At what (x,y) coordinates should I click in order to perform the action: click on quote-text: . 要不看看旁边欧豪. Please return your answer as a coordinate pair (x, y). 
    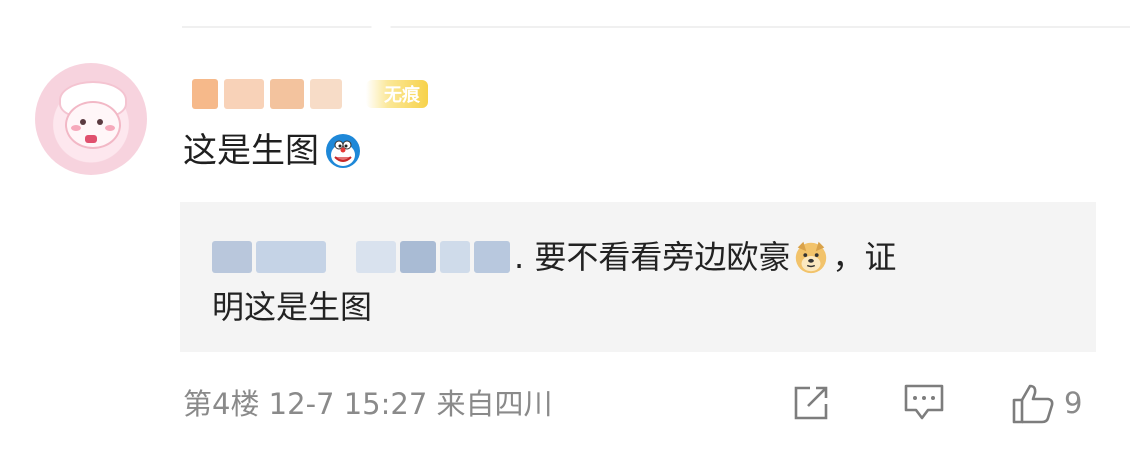
    Looking at the image, I should click on (652, 257).